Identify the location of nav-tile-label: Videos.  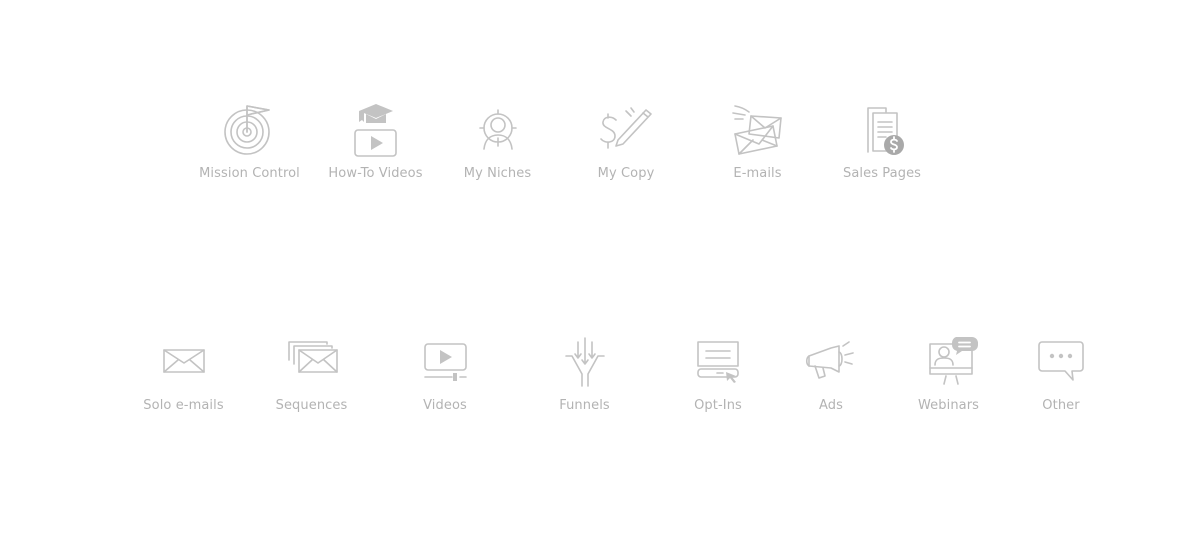
(445, 405).